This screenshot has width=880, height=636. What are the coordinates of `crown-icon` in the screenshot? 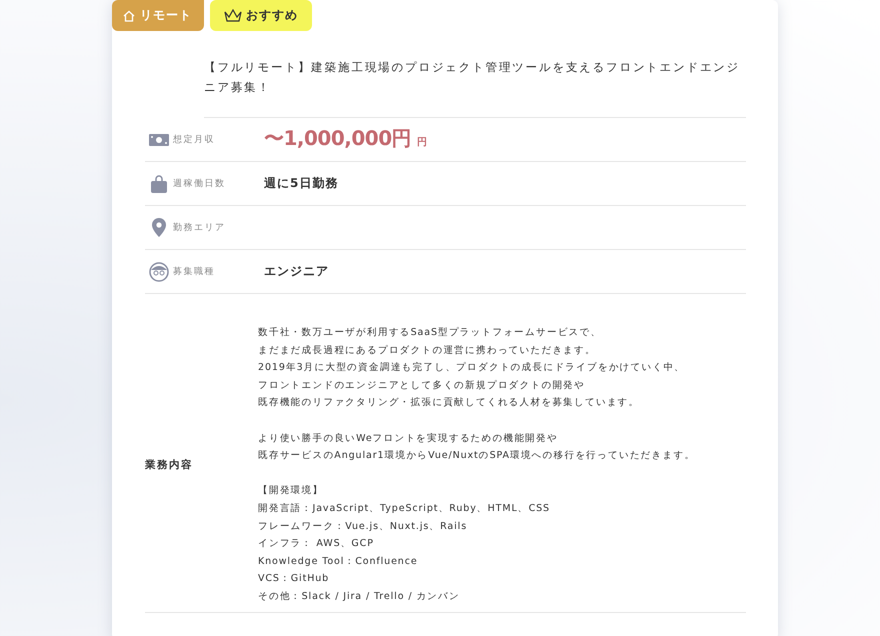 It's located at (233, 15).